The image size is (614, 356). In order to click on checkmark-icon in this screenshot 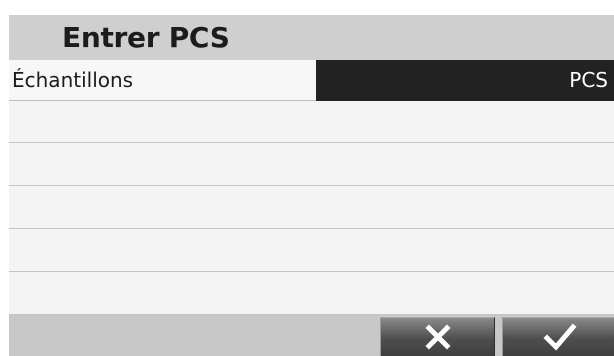, I will do `click(559, 337)`.